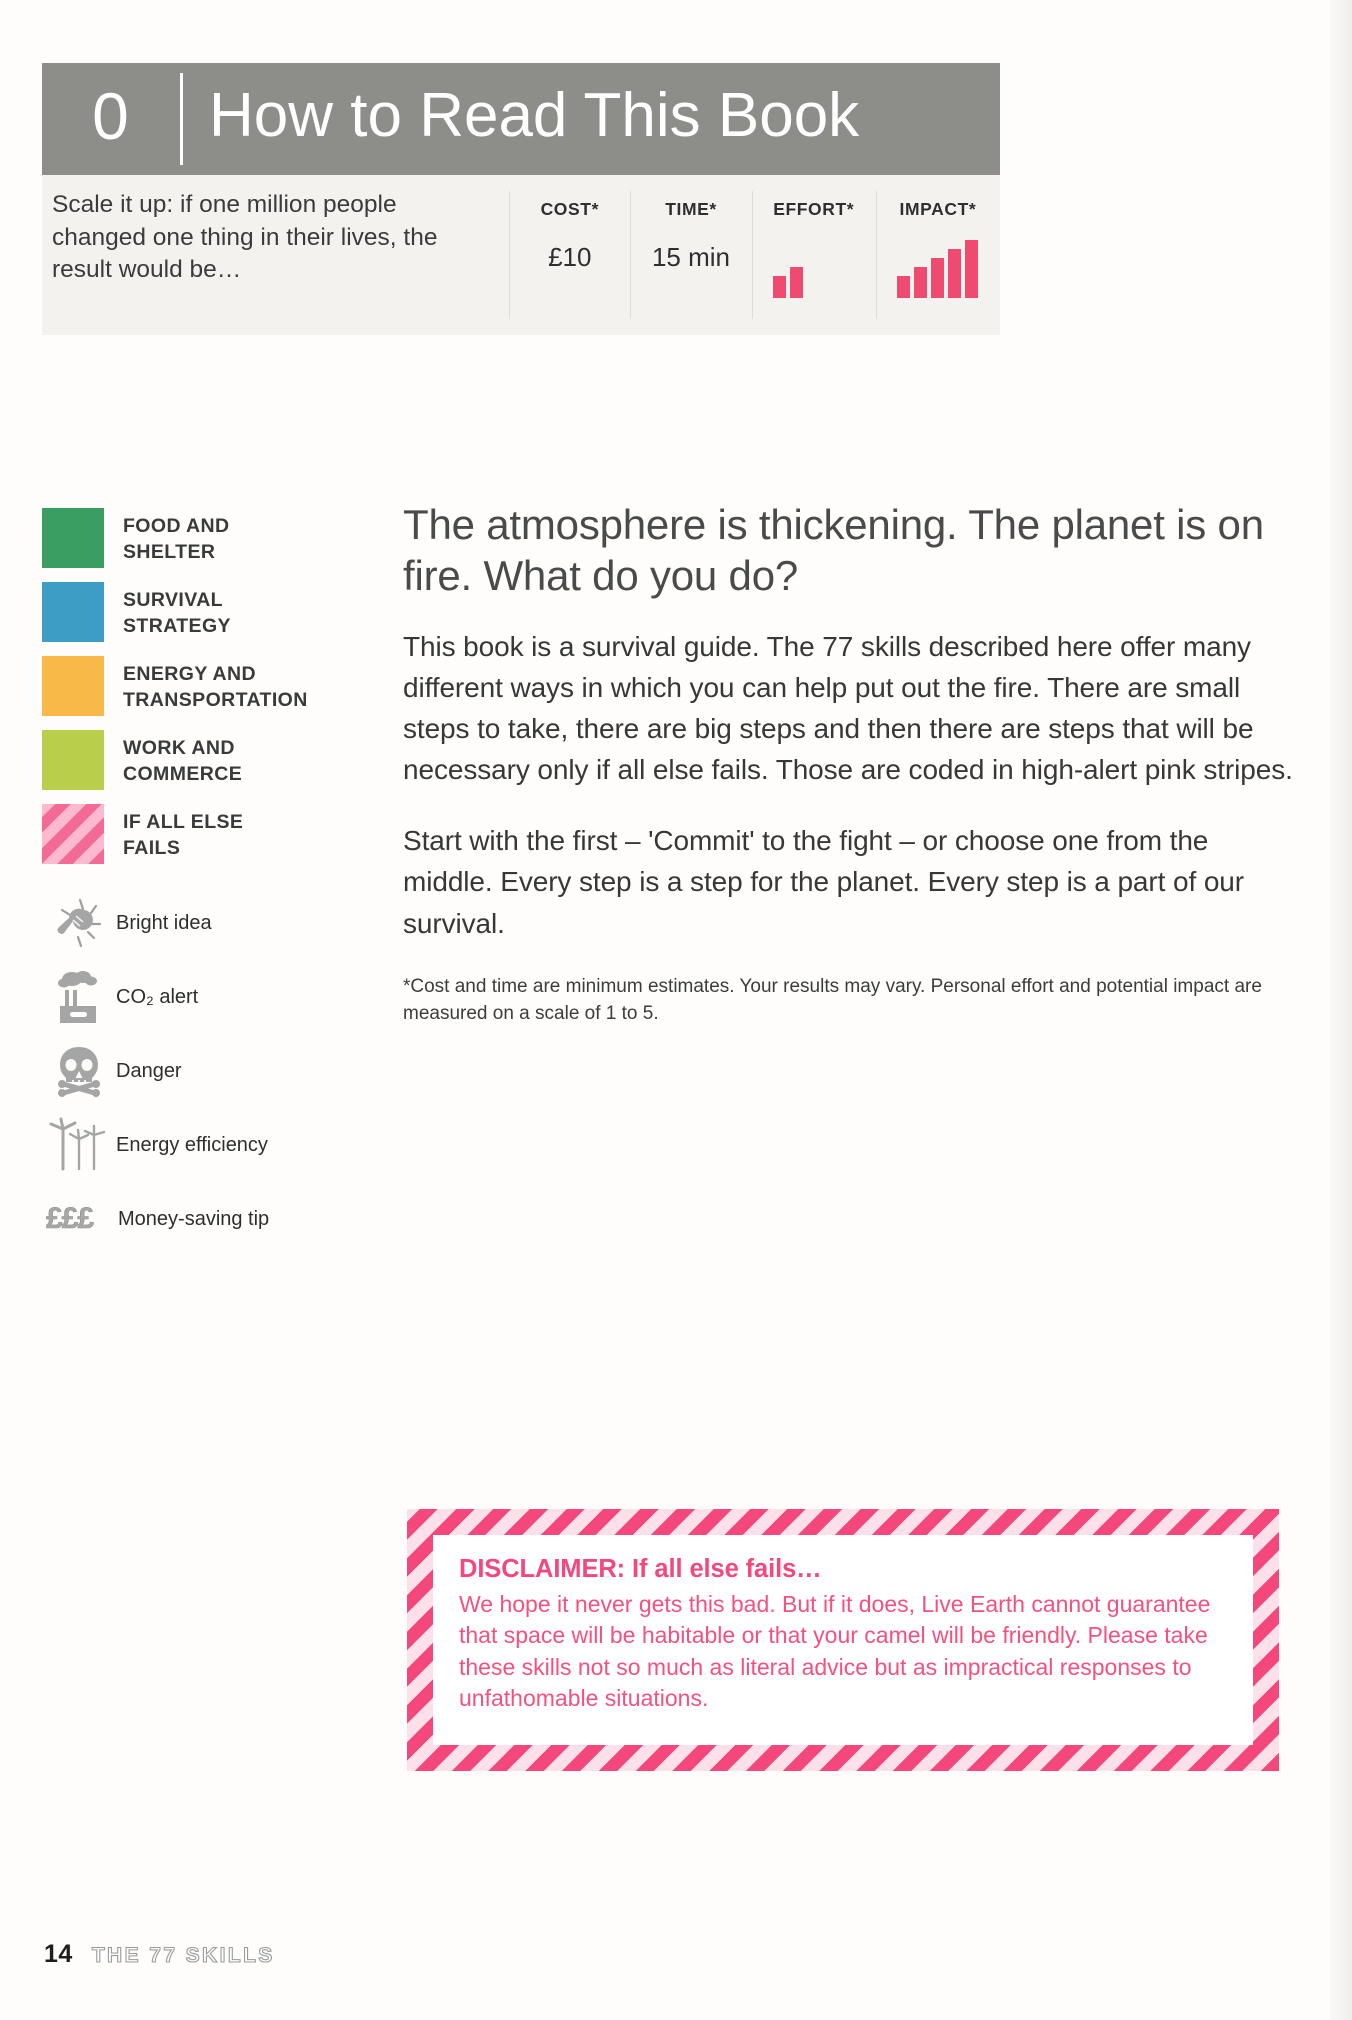 Image resolution: width=1352 pixels, height=2020 pixels. I want to click on stat-effort-label: EFFORT*, so click(814, 209).